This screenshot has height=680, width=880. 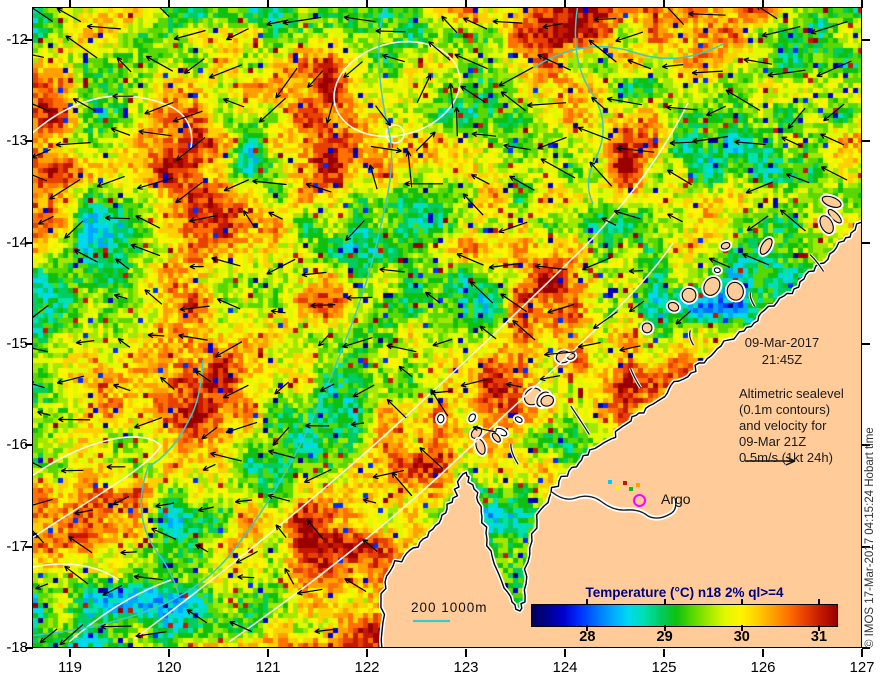 What do you see at coordinates (17, 647) in the screenshot?
I see `lat-tick-label: -18` at bounding box center [17, 647].